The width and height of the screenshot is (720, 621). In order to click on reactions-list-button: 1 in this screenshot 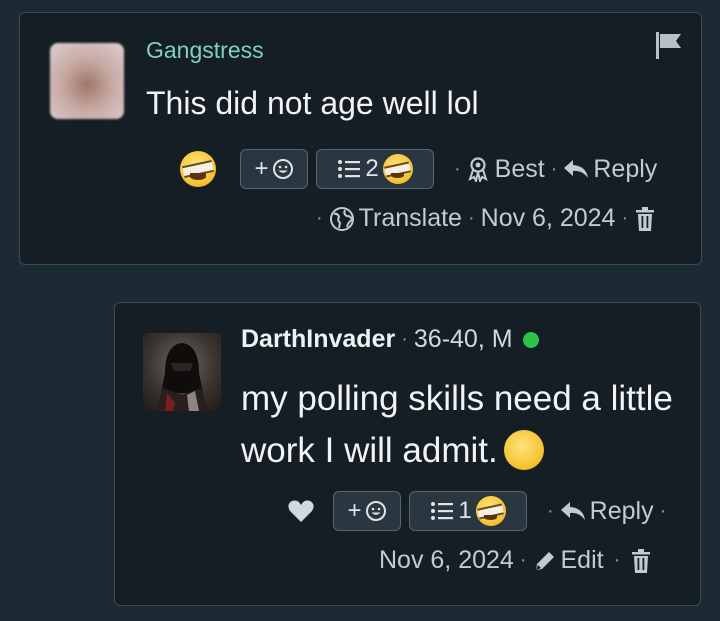, I will do `click(468, 511)`.